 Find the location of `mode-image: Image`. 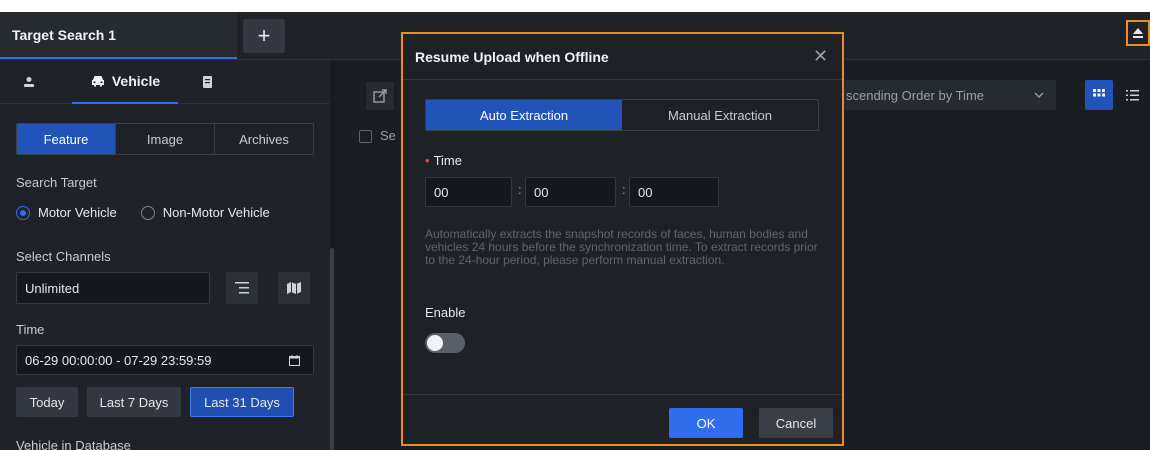

mode-image: Image is located at coordinates (165, 139).